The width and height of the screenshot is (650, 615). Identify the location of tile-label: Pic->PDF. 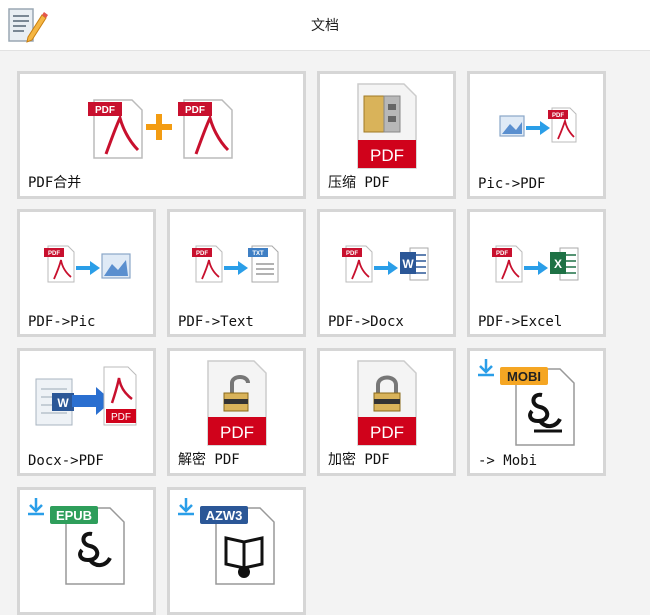
(512, 184).